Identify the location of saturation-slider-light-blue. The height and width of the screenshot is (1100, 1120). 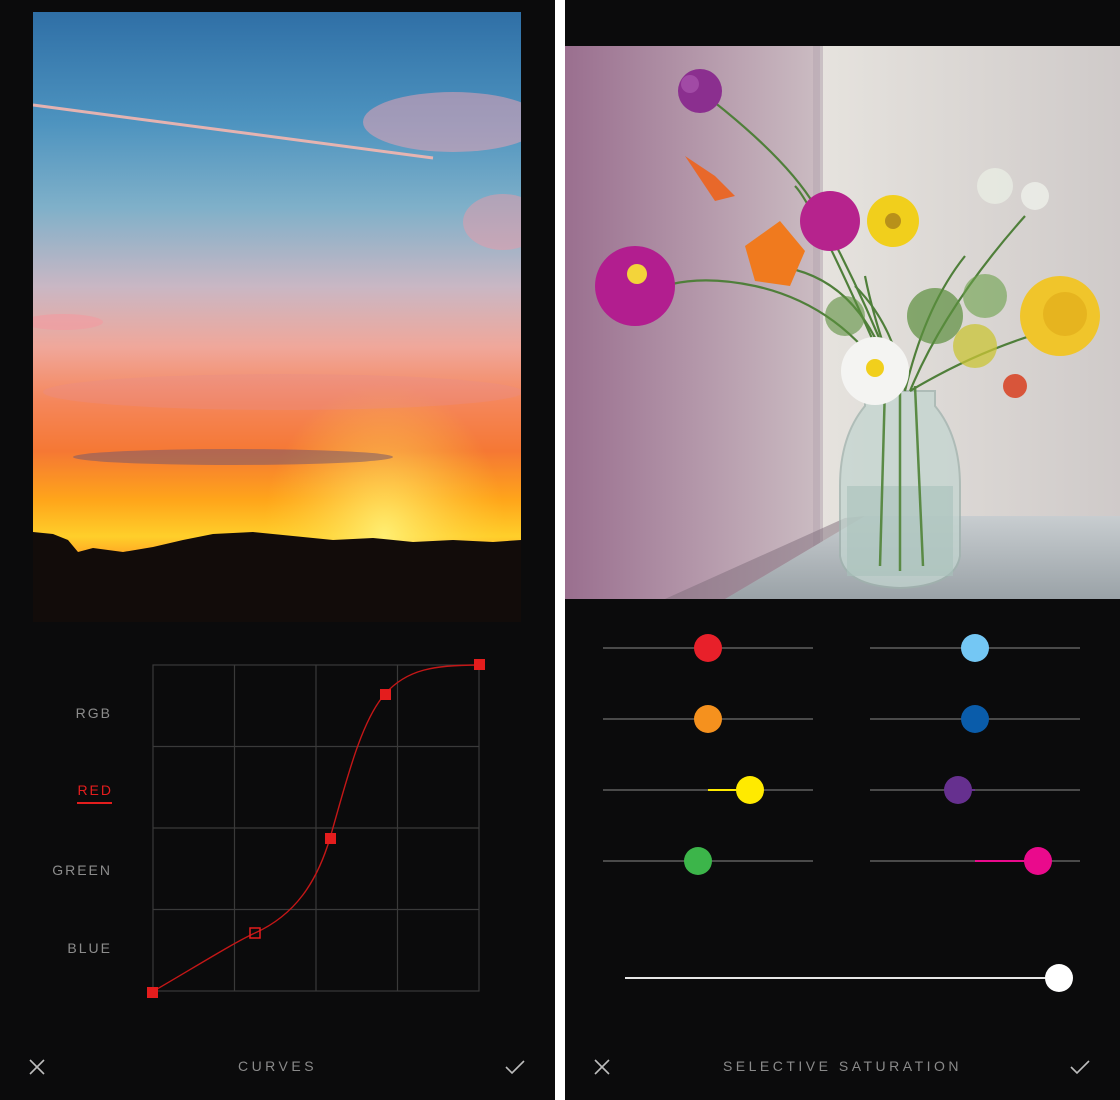
(975, 648).